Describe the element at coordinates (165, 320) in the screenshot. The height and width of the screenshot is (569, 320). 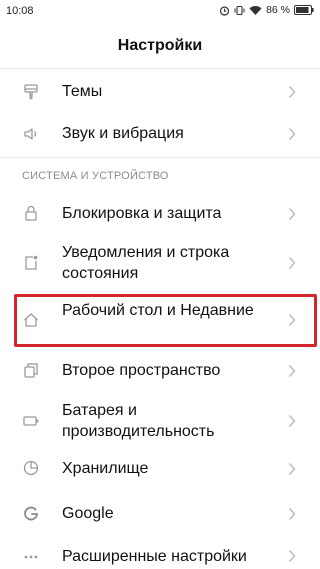
I see `highlight-box` at that location.